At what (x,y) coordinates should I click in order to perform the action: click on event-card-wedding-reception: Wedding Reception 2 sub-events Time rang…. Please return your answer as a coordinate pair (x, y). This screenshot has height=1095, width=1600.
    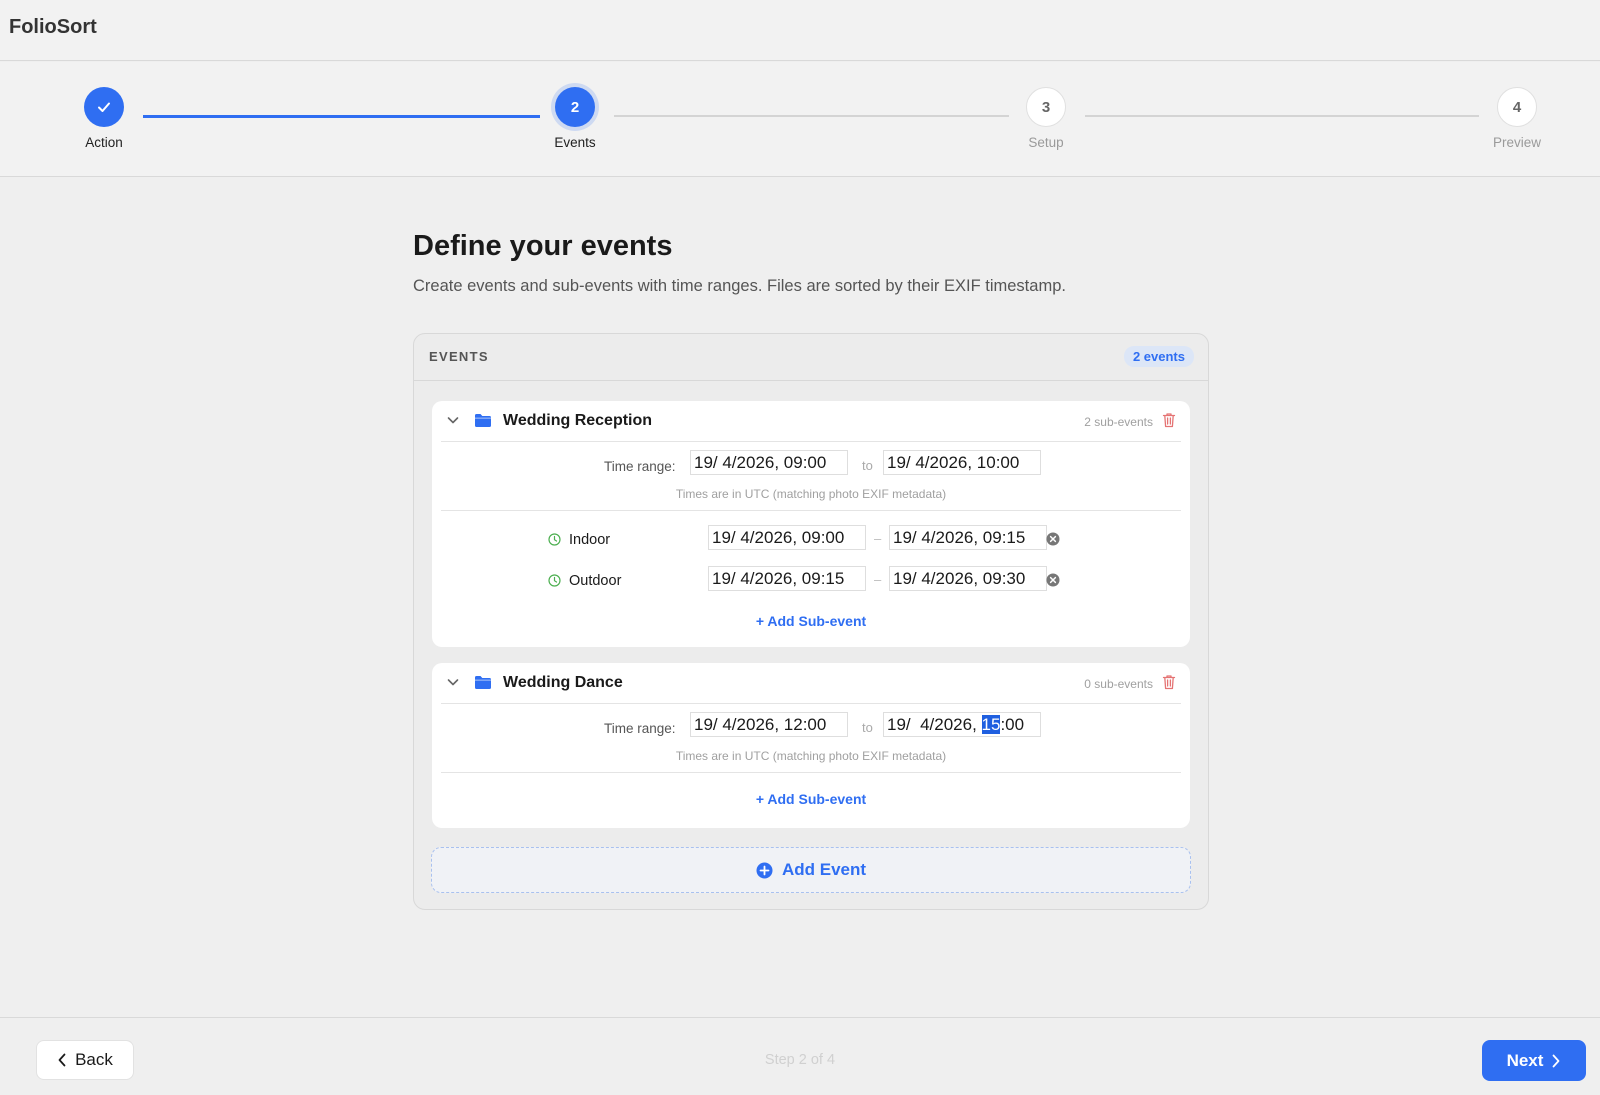
    Looking at the image, I should click on (811, 524).